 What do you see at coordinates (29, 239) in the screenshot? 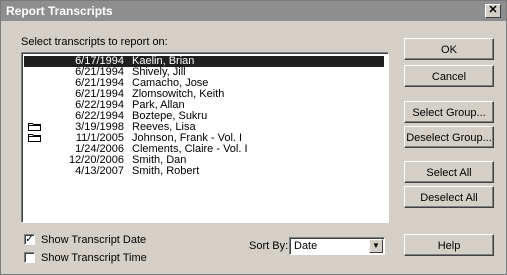
I see `show-date-checkbox: ✓` at bounding box center [29, 239].